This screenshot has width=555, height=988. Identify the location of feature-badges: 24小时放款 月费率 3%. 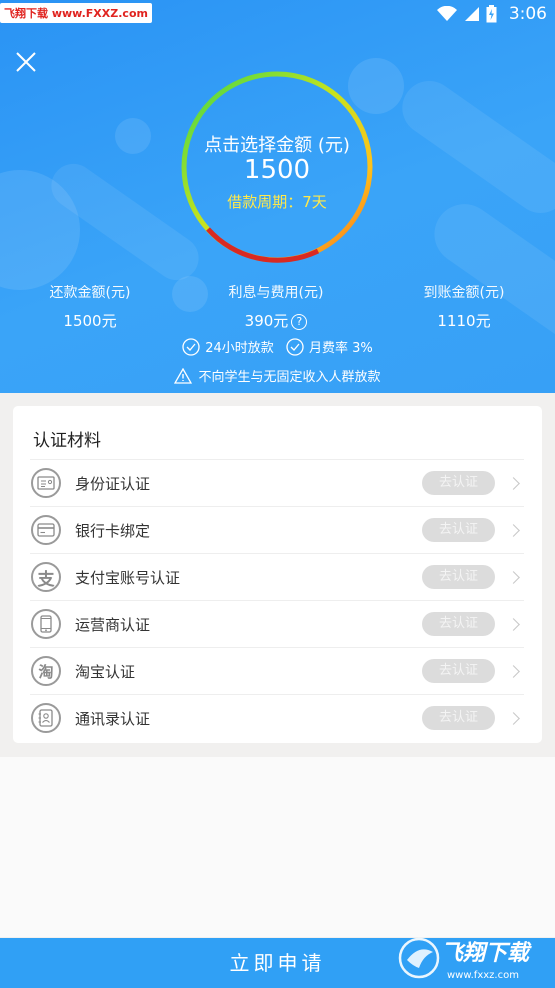
(277, 348).